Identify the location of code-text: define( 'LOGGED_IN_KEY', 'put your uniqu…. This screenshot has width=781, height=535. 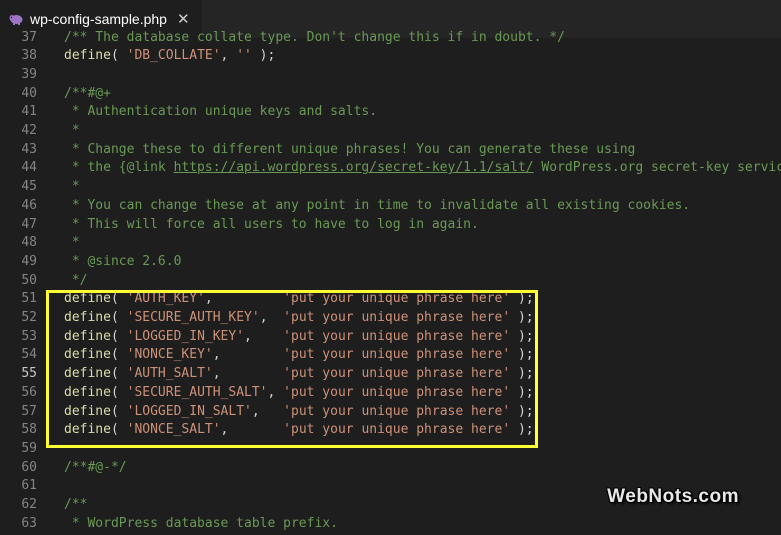
(299, 336).